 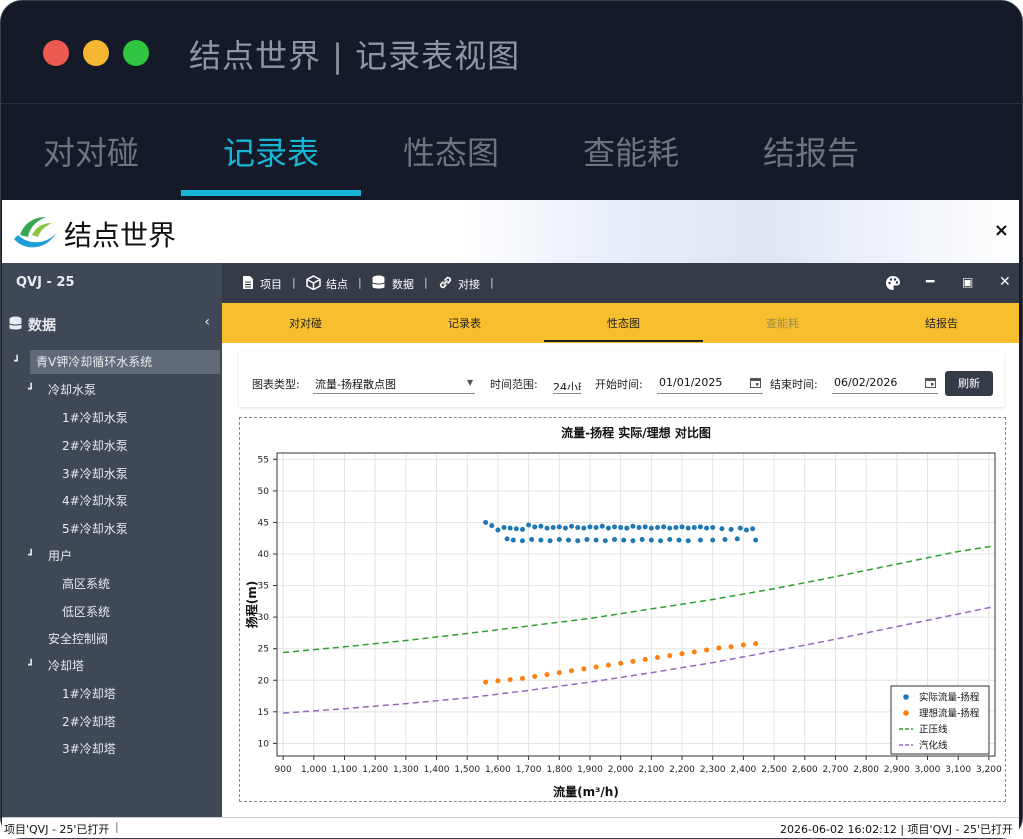 I want to click on minimize-window-button, so click(x=96, y=53).